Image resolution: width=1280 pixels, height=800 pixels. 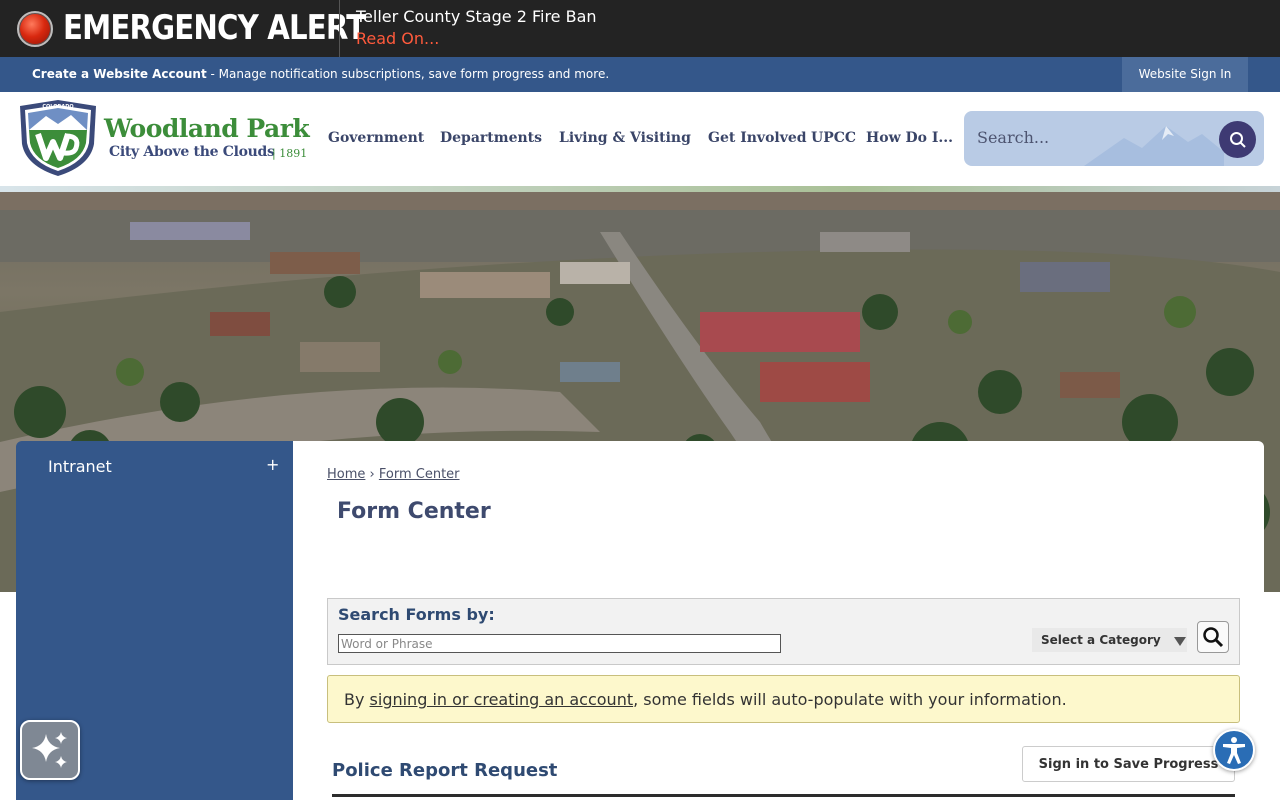 What do you see at coordinates (192, 152) in the screenshot?
I see `logo-tagline: City Above the Clouds` at bounding box center [192, 152].